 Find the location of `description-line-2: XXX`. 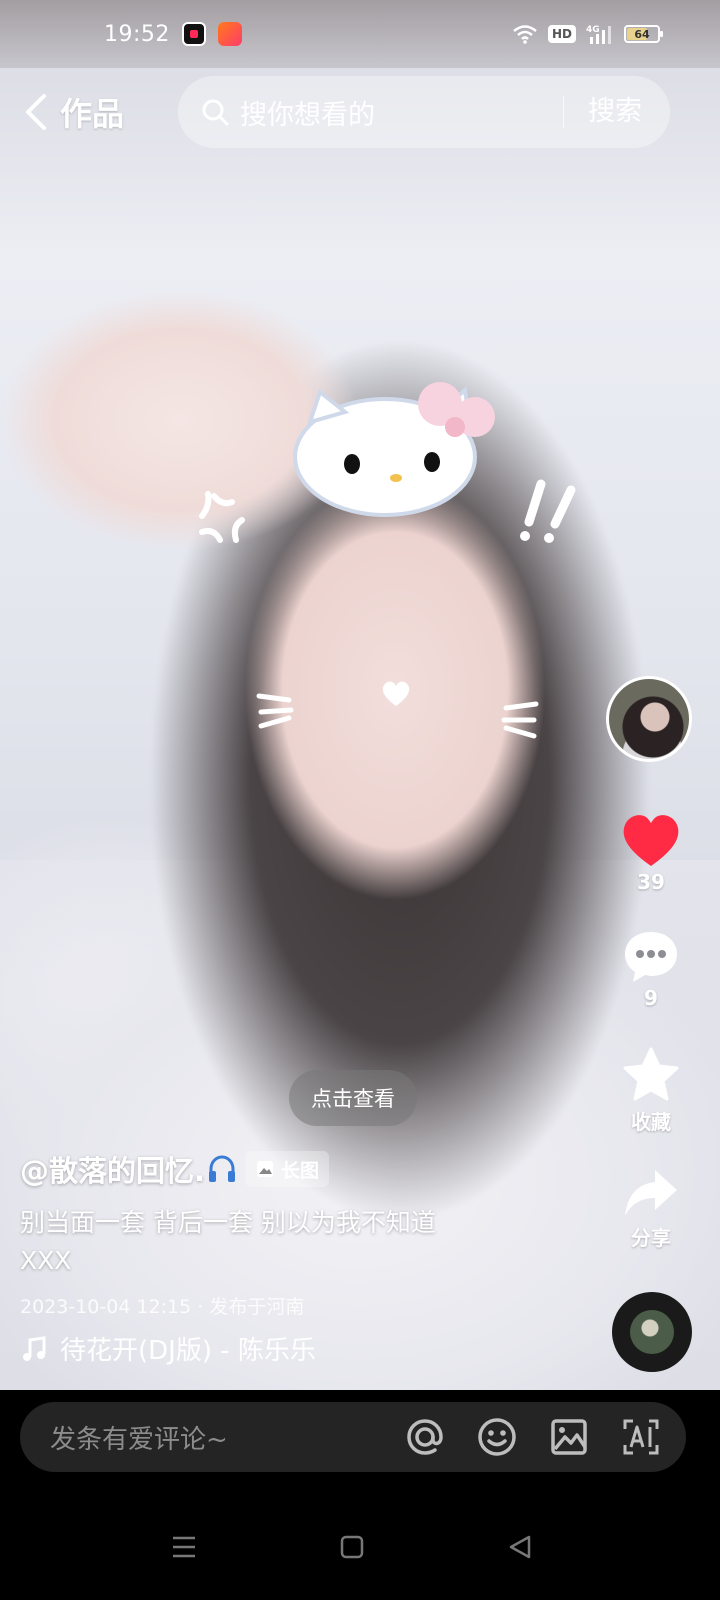

description-line-2: XXX is located at coordinates (46, 1260).